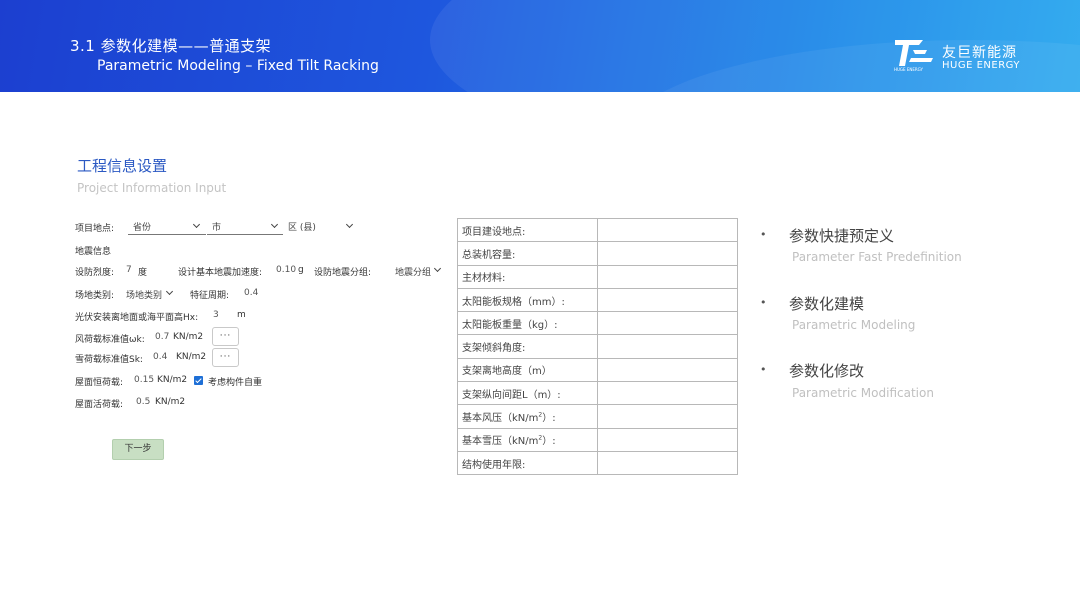 The width and height of the screenshot is (1080, 608). I want to click on table-cell-label: 基本风压（kN/m2）:, so click(527, 416).